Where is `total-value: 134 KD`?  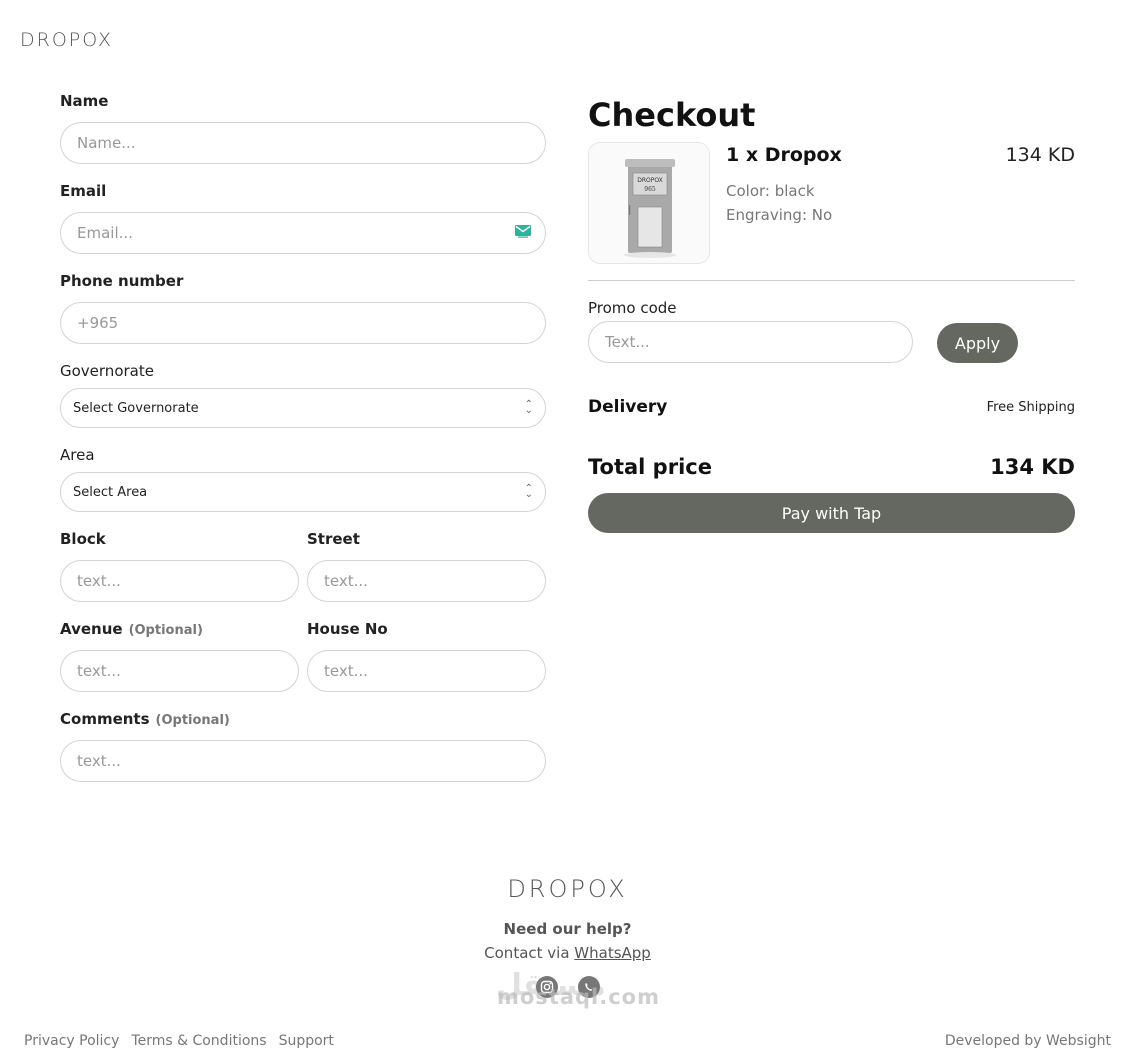
total-value: 134 KD is located at coordinates (1032, 467).